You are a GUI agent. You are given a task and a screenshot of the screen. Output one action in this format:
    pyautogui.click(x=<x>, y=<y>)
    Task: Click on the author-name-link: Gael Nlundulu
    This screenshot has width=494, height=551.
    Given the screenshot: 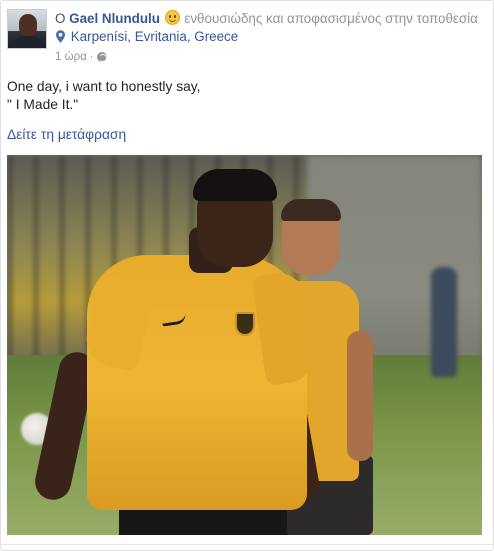 What is the action you would take?
    pyautogui.click(x=114, y=18)
    